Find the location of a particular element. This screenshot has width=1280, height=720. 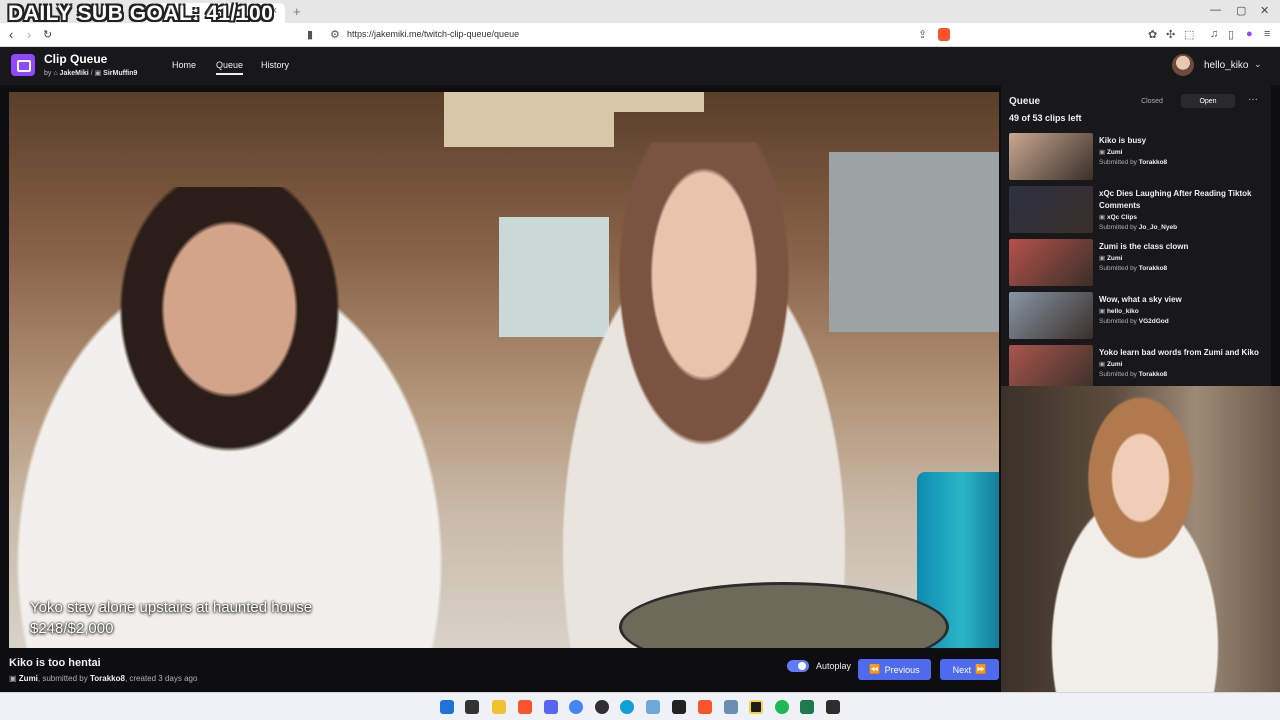

clip-created: , created 3 days ago is located at coordinates (161, 678).